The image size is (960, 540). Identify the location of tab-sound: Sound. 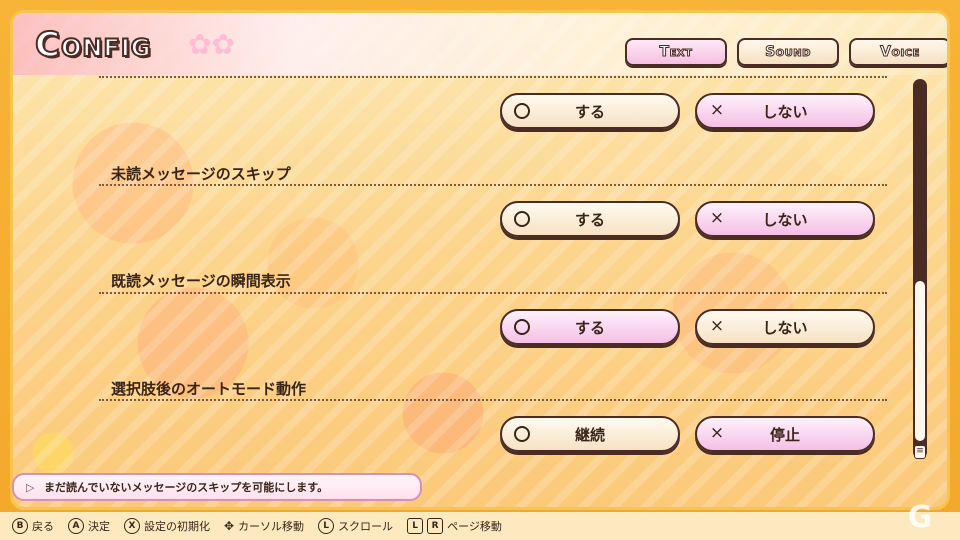
(788, 52).